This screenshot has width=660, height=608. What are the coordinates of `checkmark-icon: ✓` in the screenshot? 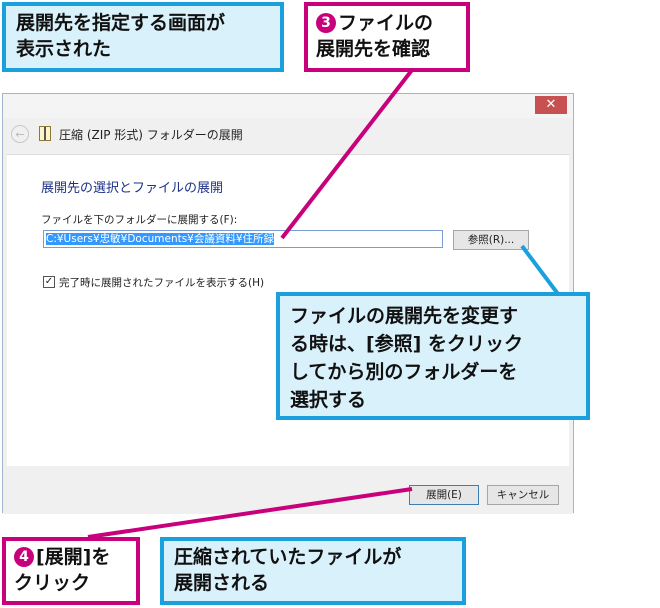 It's located at (49, 281).